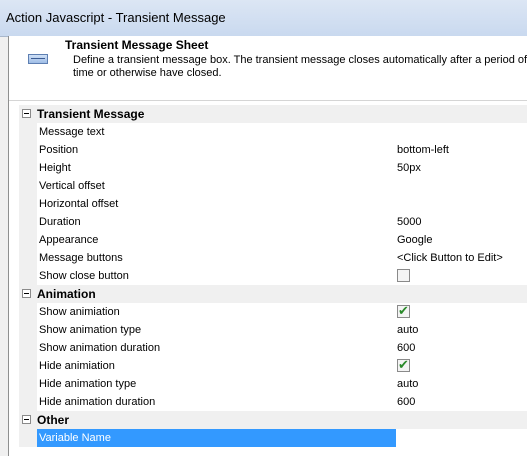  What do you see at coordinates (273, 168) in the screenshot?
I see `property-row-height: Height 50px` at bounding box center [273, 168].